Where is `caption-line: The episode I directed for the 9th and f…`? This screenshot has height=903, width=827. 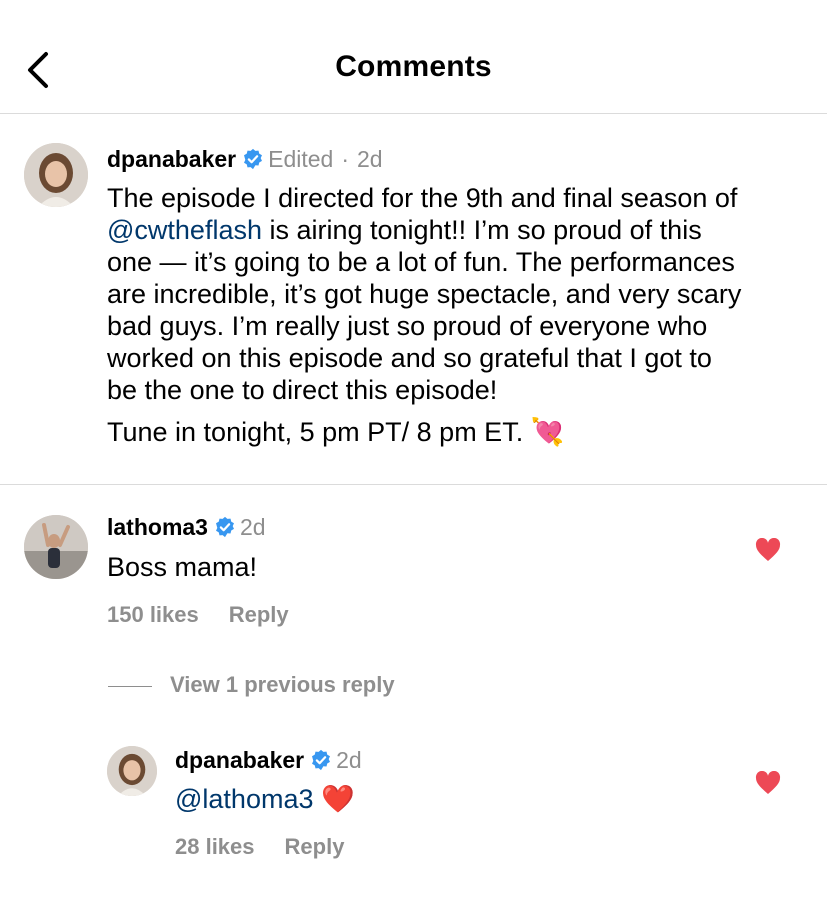
caption-line: The episode I directed for the 9th and f… is located at coordinates (422, 198).